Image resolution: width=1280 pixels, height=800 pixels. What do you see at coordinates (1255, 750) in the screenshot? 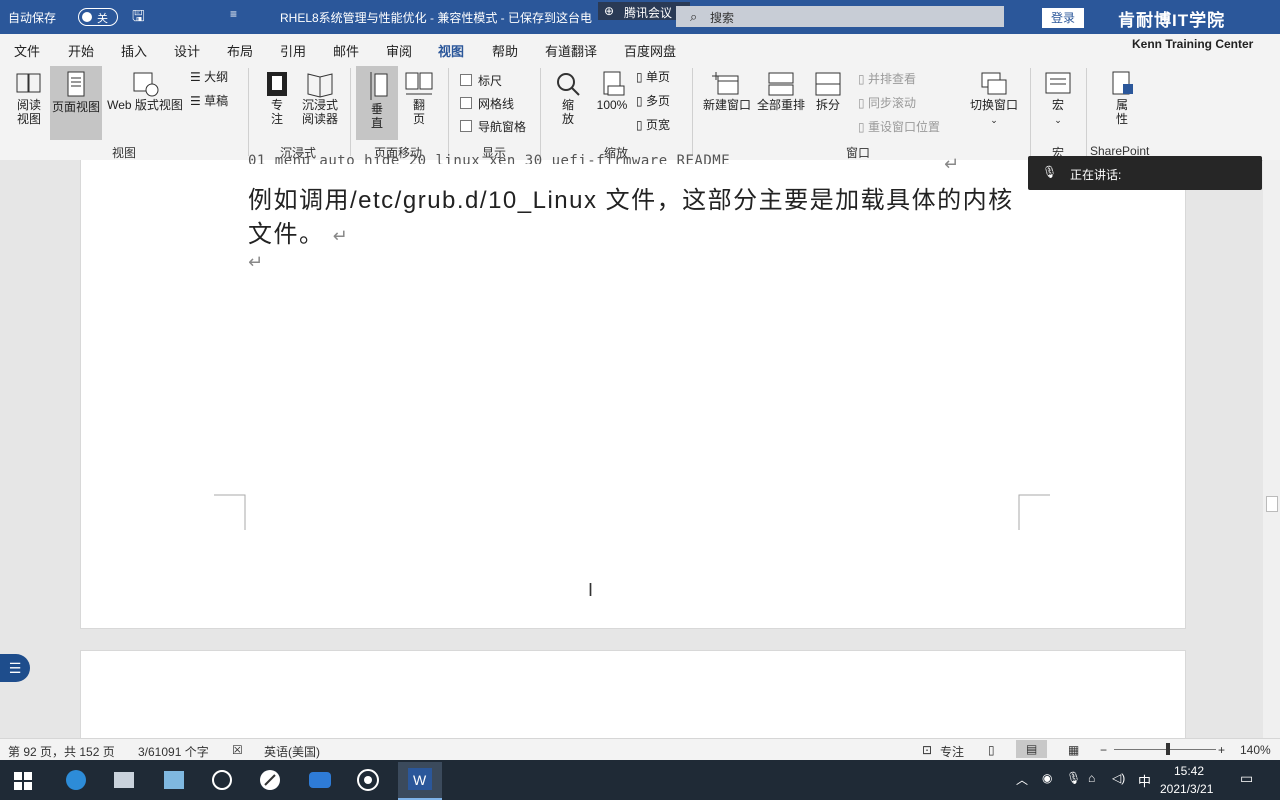
I see `zoom-level: 140%` at bounding box center [1255, 750].